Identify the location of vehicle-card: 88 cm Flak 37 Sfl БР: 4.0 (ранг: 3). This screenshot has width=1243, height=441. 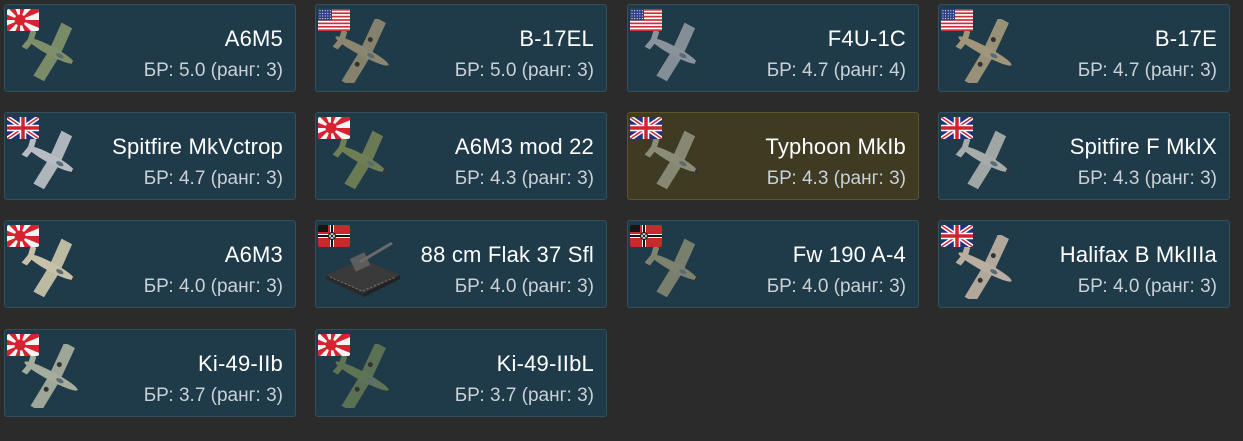
(461, 264).